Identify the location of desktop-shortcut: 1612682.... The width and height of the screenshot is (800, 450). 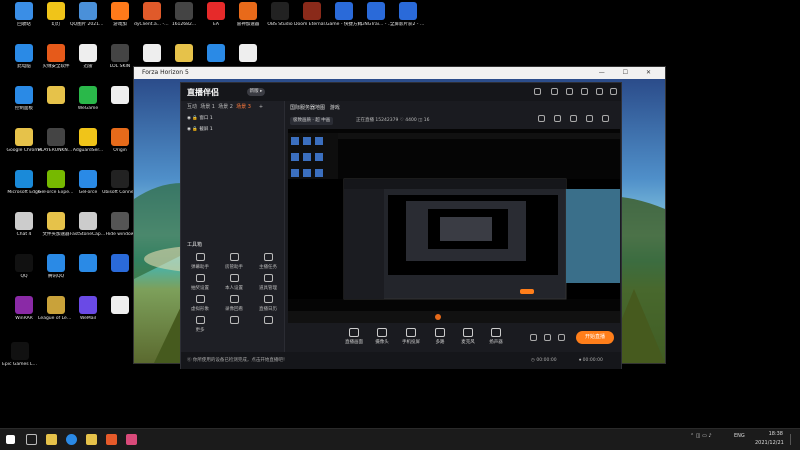
(184, 15).